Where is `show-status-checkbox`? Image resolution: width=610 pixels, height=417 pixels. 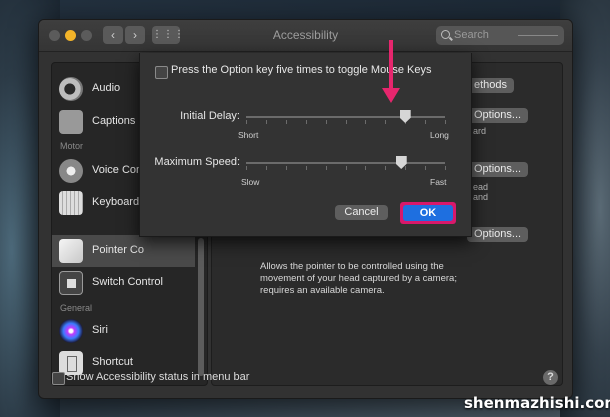
show-status-checkbox is located at coordinates (58, 378).